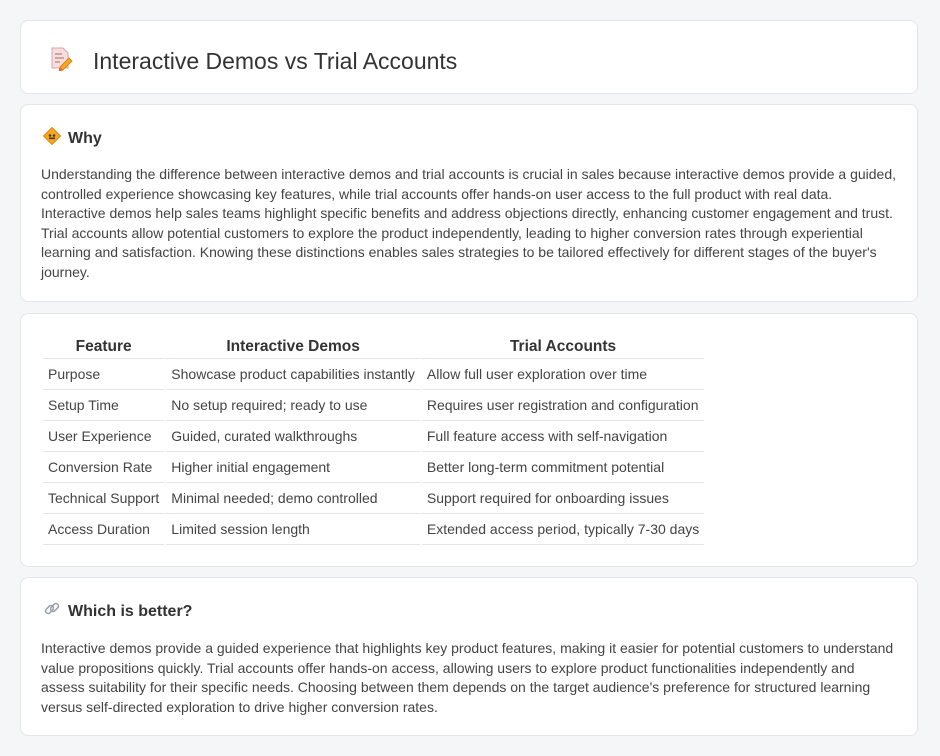 The width and height of the screenshot is (940, 756). Describe the element at coordinates (469, 57) in the screenshot. I see `title-card: Interactive Demos vs Trial Accounts` at that location.